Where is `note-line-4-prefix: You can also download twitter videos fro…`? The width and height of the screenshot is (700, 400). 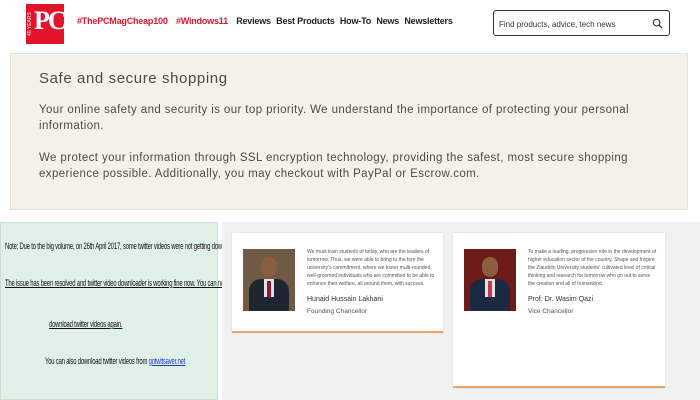 note-line-4-prefix: You can also download twitter videos fro… is located at coordinates (96, 361).